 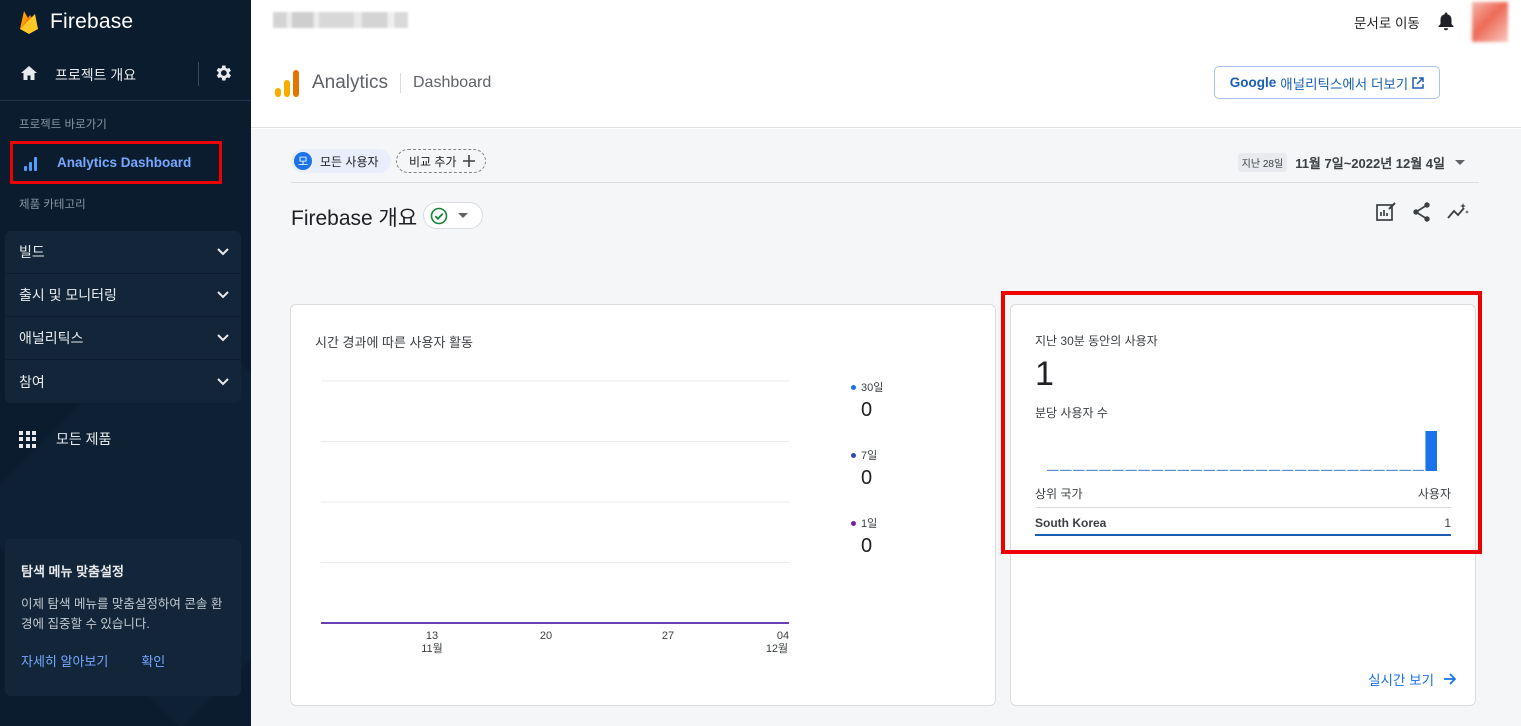 I want to click on avatar, so click(x=1490, y=22).